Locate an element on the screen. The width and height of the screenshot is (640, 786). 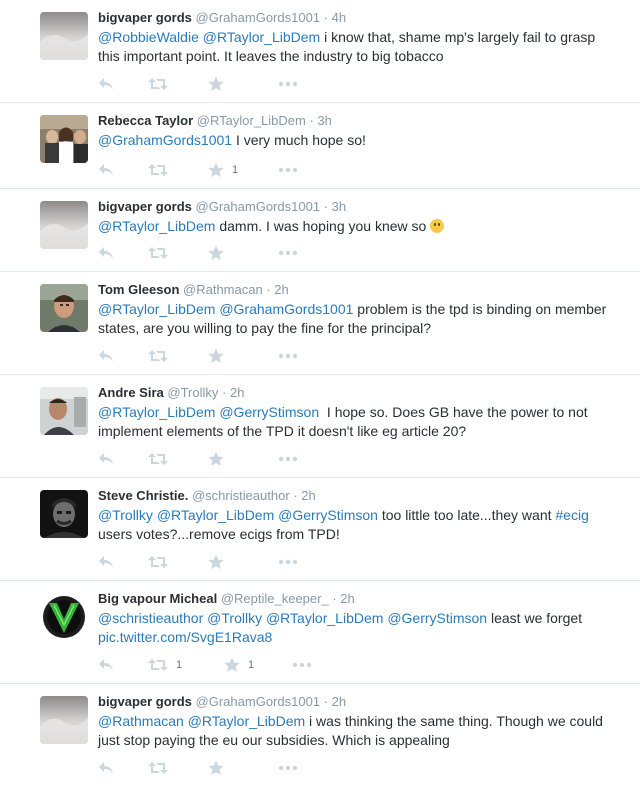
tweet-actions is located at coordinates (213, 459).